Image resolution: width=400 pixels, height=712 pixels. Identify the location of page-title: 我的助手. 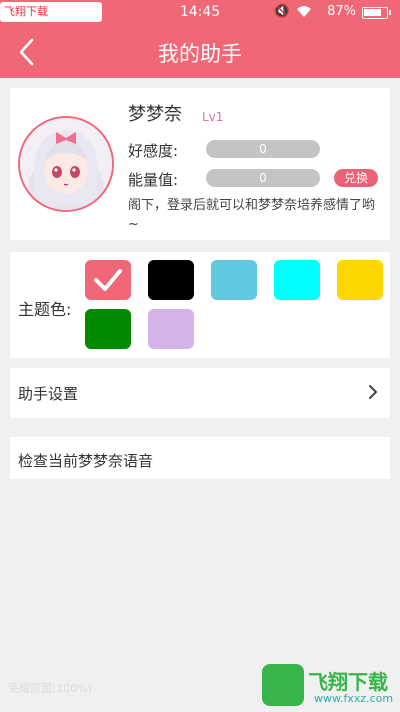
(200, 54).